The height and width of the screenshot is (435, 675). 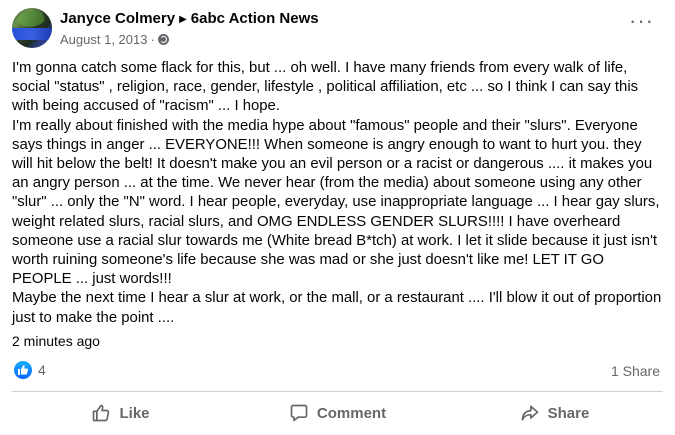 I want to click on post-date: August 1, 2013, so click(x=103, y=39).